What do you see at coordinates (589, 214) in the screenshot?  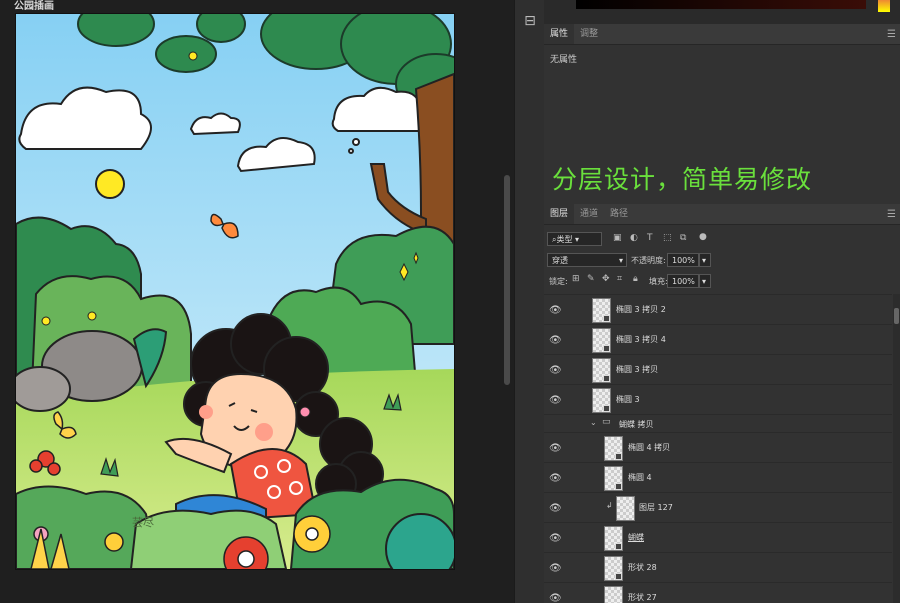 I see `tab-channels: 通道` at bounding box center [589, 214].